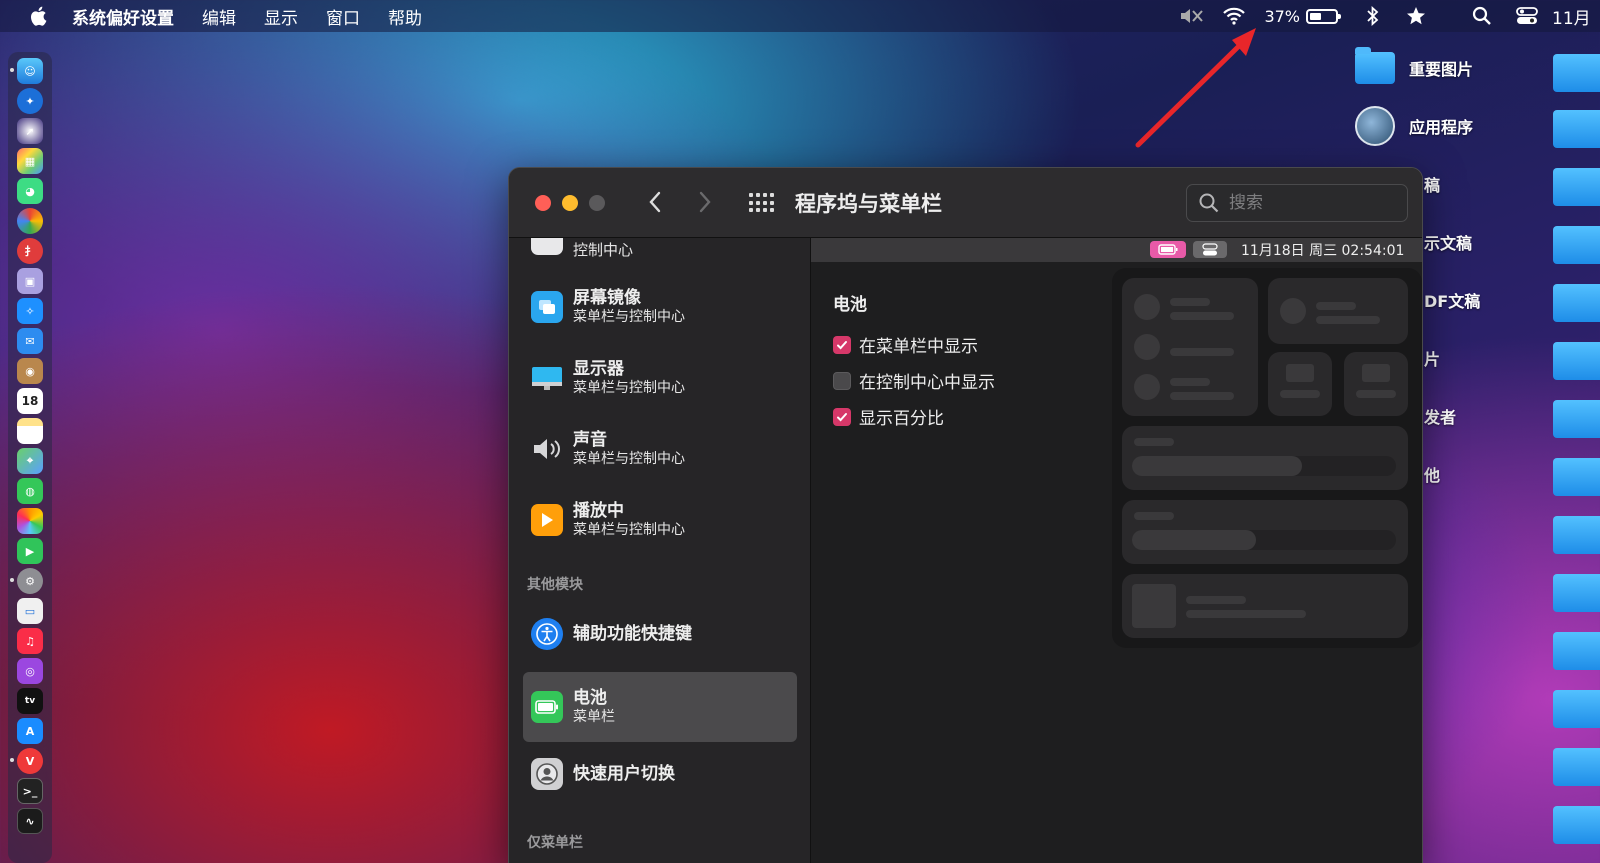 The image size is (1600, 863). Describe the element at coordinates (543, 203) in the screenshot. I see `close-button` at that location.